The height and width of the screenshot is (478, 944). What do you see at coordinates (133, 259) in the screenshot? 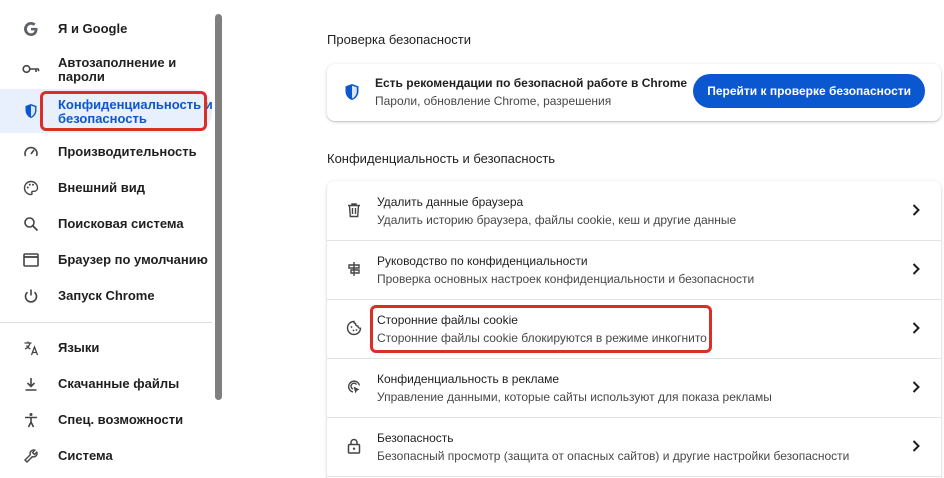
I see `sidebar-item-label: Браузер по умолчанию` at bounding box center [133, 259].